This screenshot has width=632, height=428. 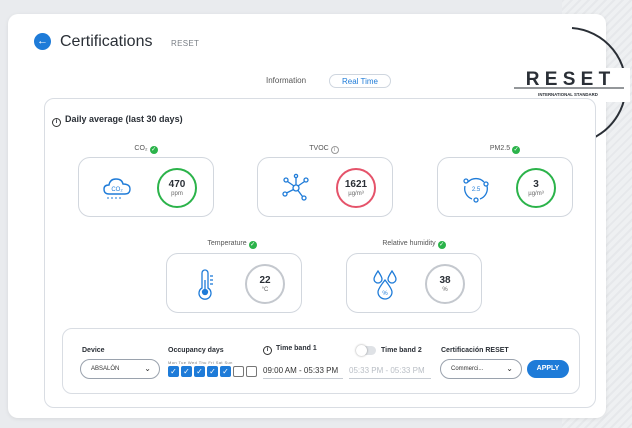 I want to click on molecule-icon, so click(x=295, y=187).